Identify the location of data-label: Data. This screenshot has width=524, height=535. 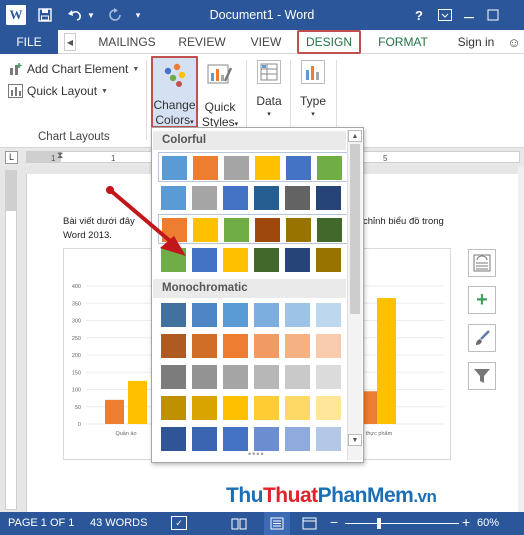
(269, 101).